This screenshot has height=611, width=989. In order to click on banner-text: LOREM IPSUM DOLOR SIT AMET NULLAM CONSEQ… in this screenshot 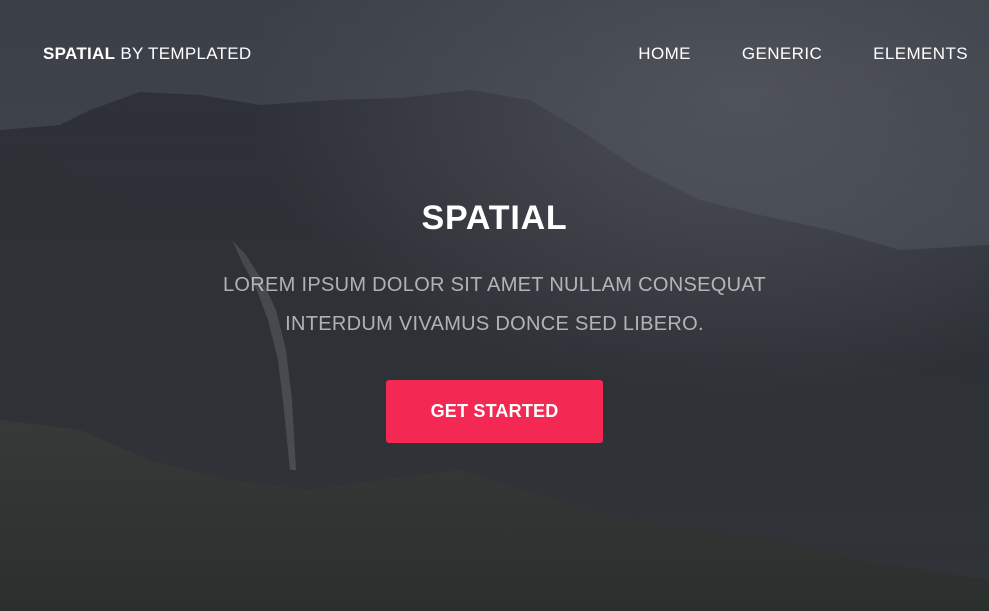, I will do `click(494, 304)`.